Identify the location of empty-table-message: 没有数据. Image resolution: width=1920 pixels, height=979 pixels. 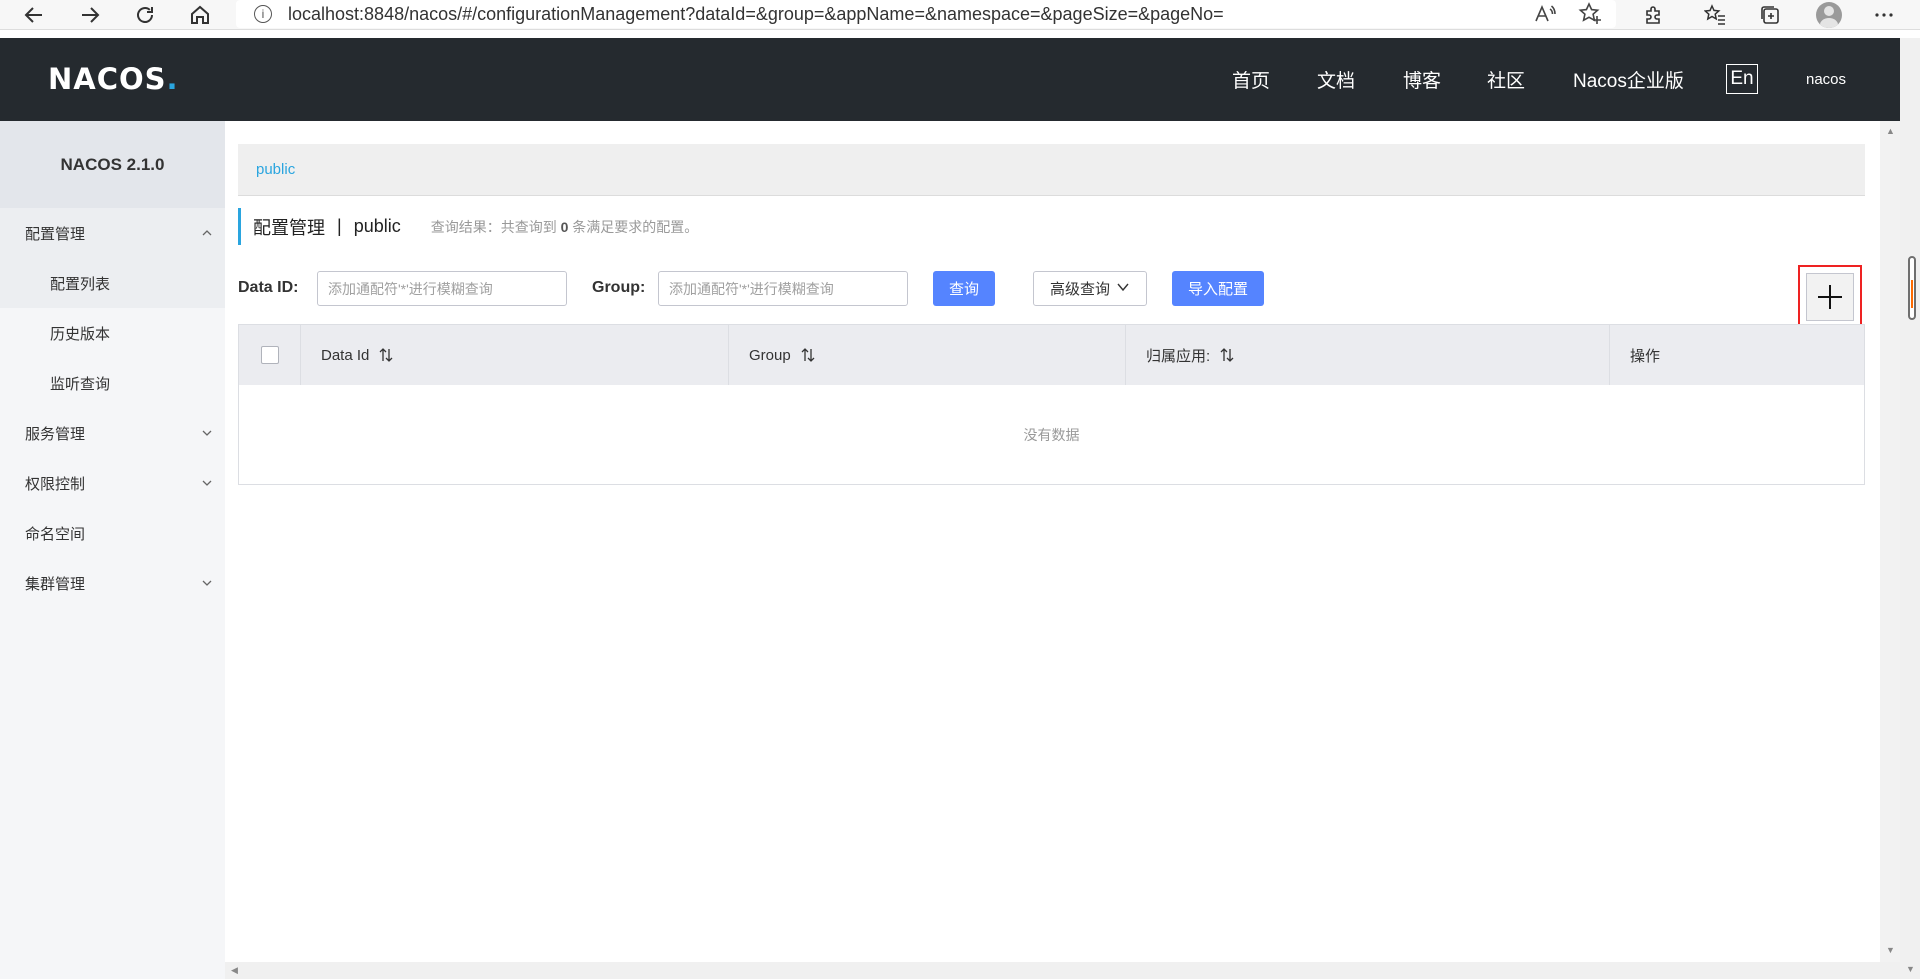
(1051, 435).